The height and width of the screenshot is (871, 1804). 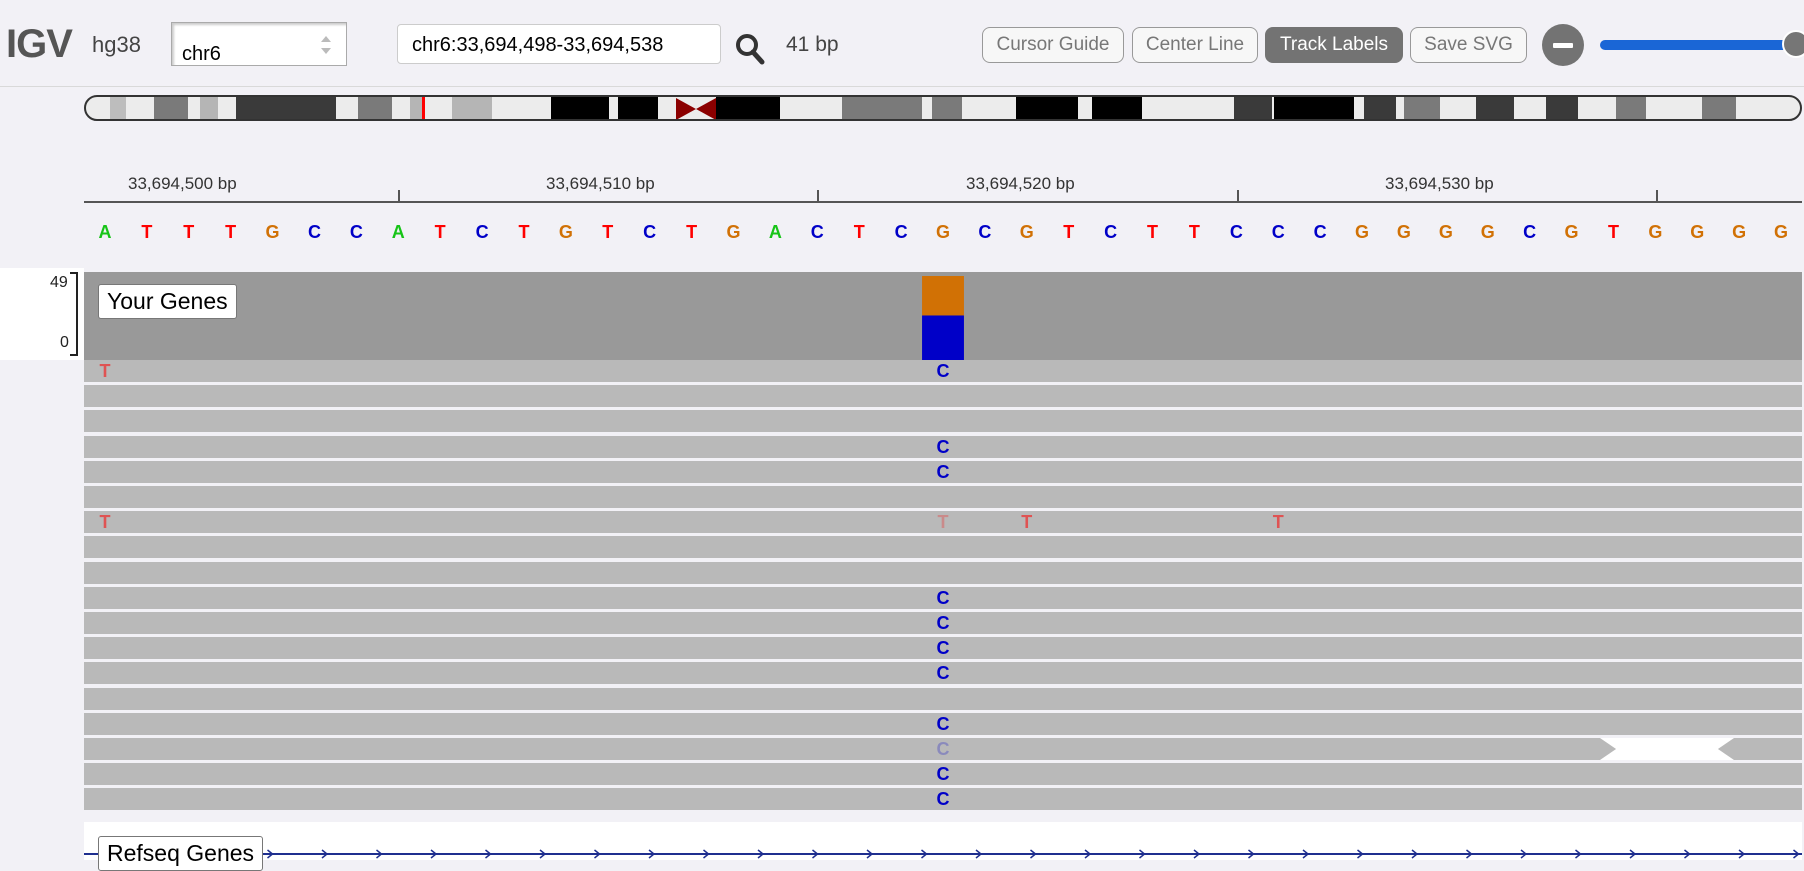 I want to click on zoom-slider, so click(x=1702, y=45).